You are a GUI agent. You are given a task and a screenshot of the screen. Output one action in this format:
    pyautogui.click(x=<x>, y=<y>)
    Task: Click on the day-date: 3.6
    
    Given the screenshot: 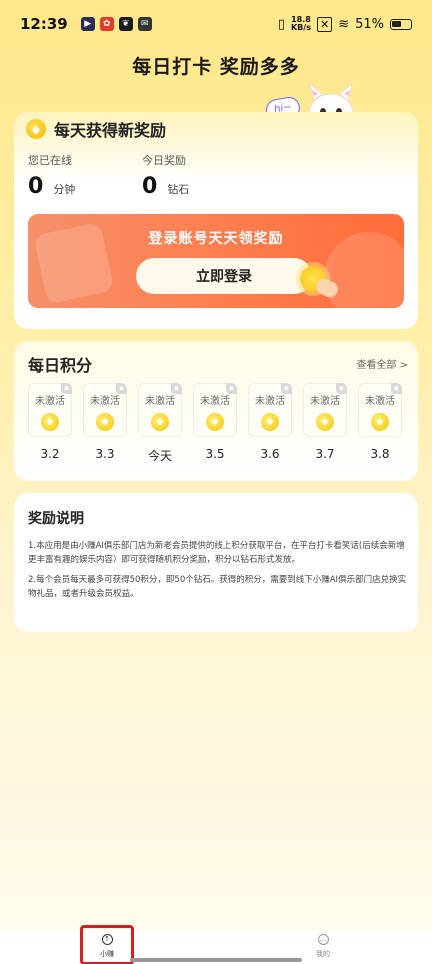 What is the action you would take?
    pyautogui.click(x=270, y=454)
    